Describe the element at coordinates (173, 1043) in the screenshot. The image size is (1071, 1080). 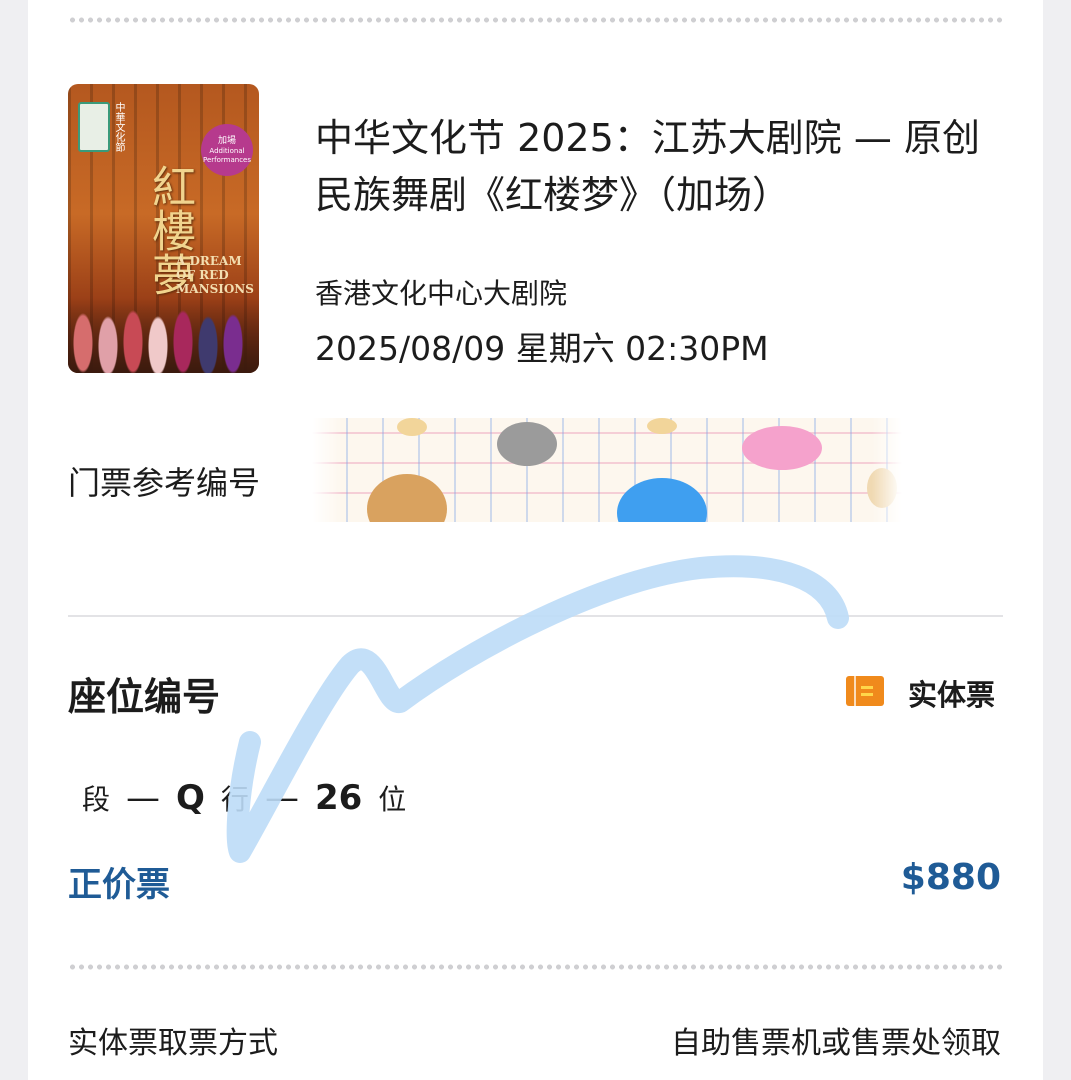
I see `pickup-method-label: 实体票取票方式` at that location.